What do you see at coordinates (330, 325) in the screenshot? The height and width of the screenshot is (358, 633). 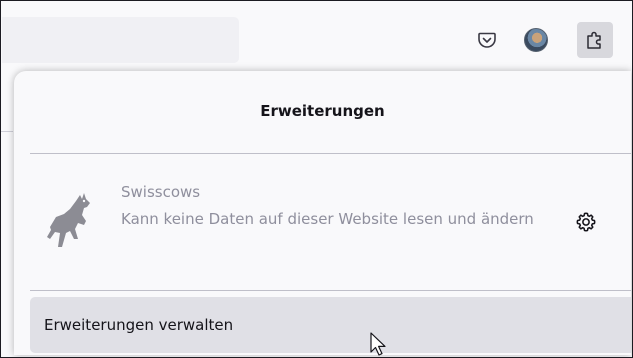 I see `manage-extensions-button: Erweiterungen verwalten` at bounding box center [330, 325].